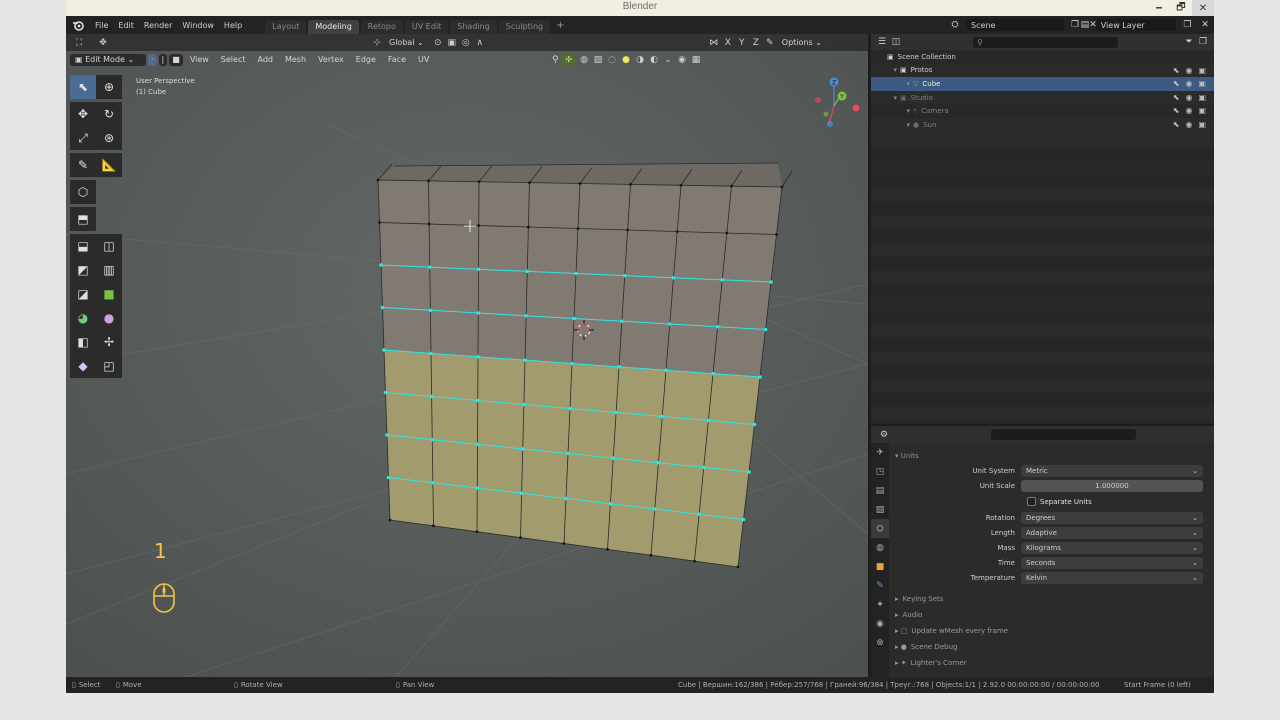 Image resolution: width=1280 pixels, height=720 pixels. Describe the element at coordinates (83, 246) in the screenshot. I see `extrude-region-tool: ⬓` at that location.